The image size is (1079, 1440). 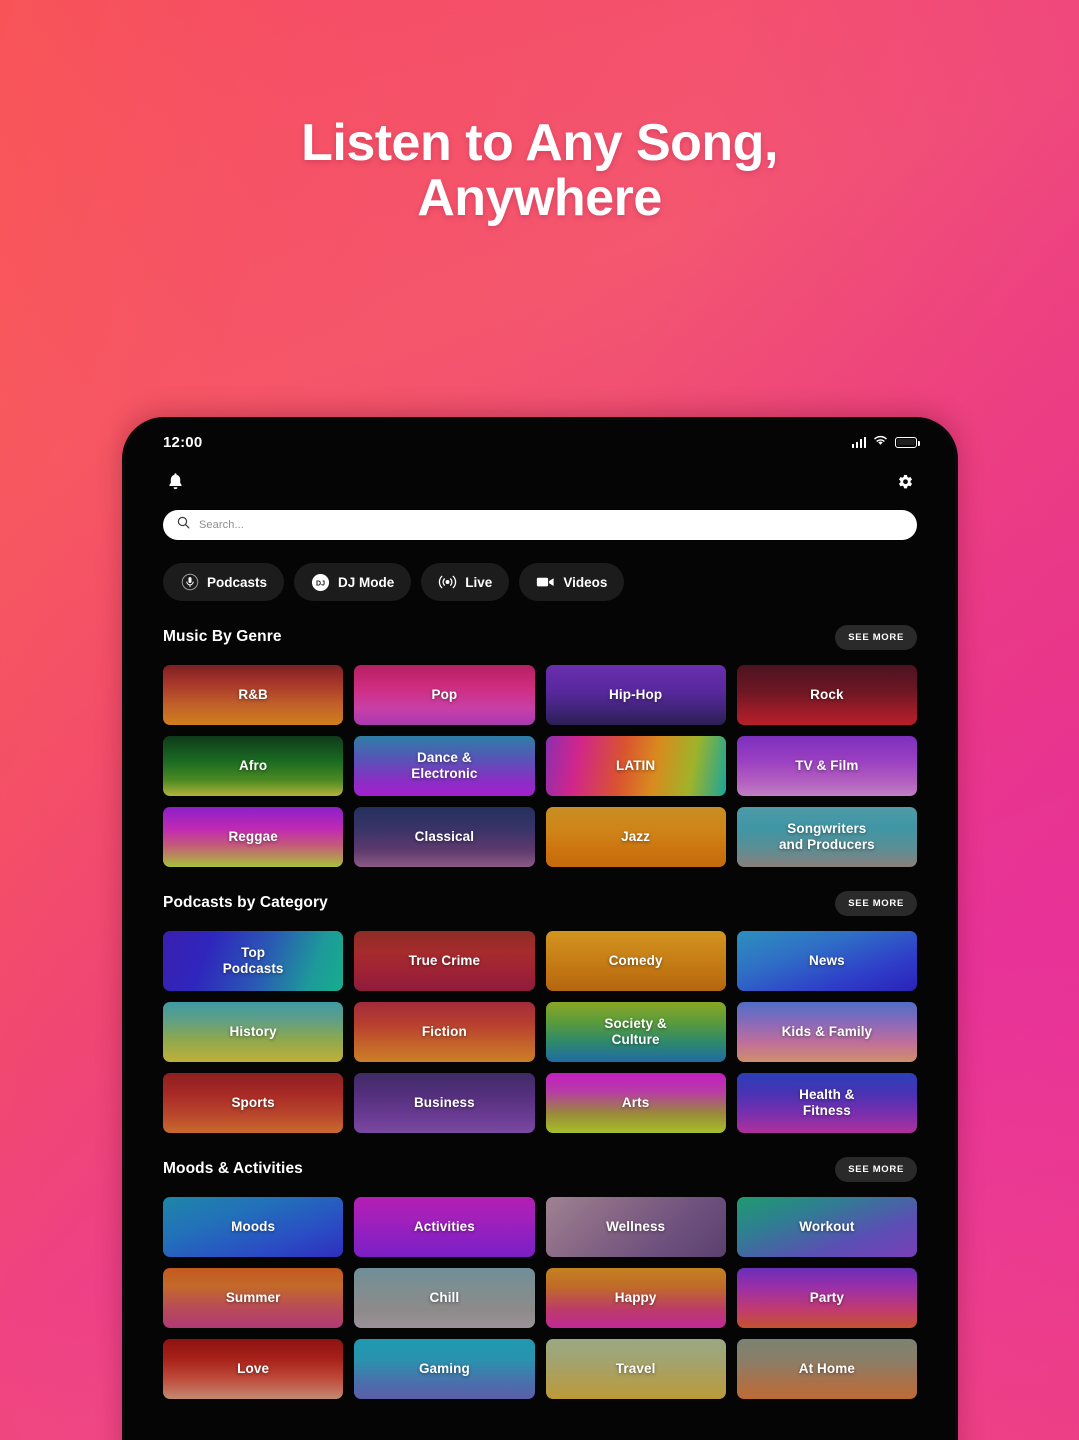 What do you see at coordinates (540, 481) in the screenshot?
I see `app-bar` at bounding box center [540, 481].